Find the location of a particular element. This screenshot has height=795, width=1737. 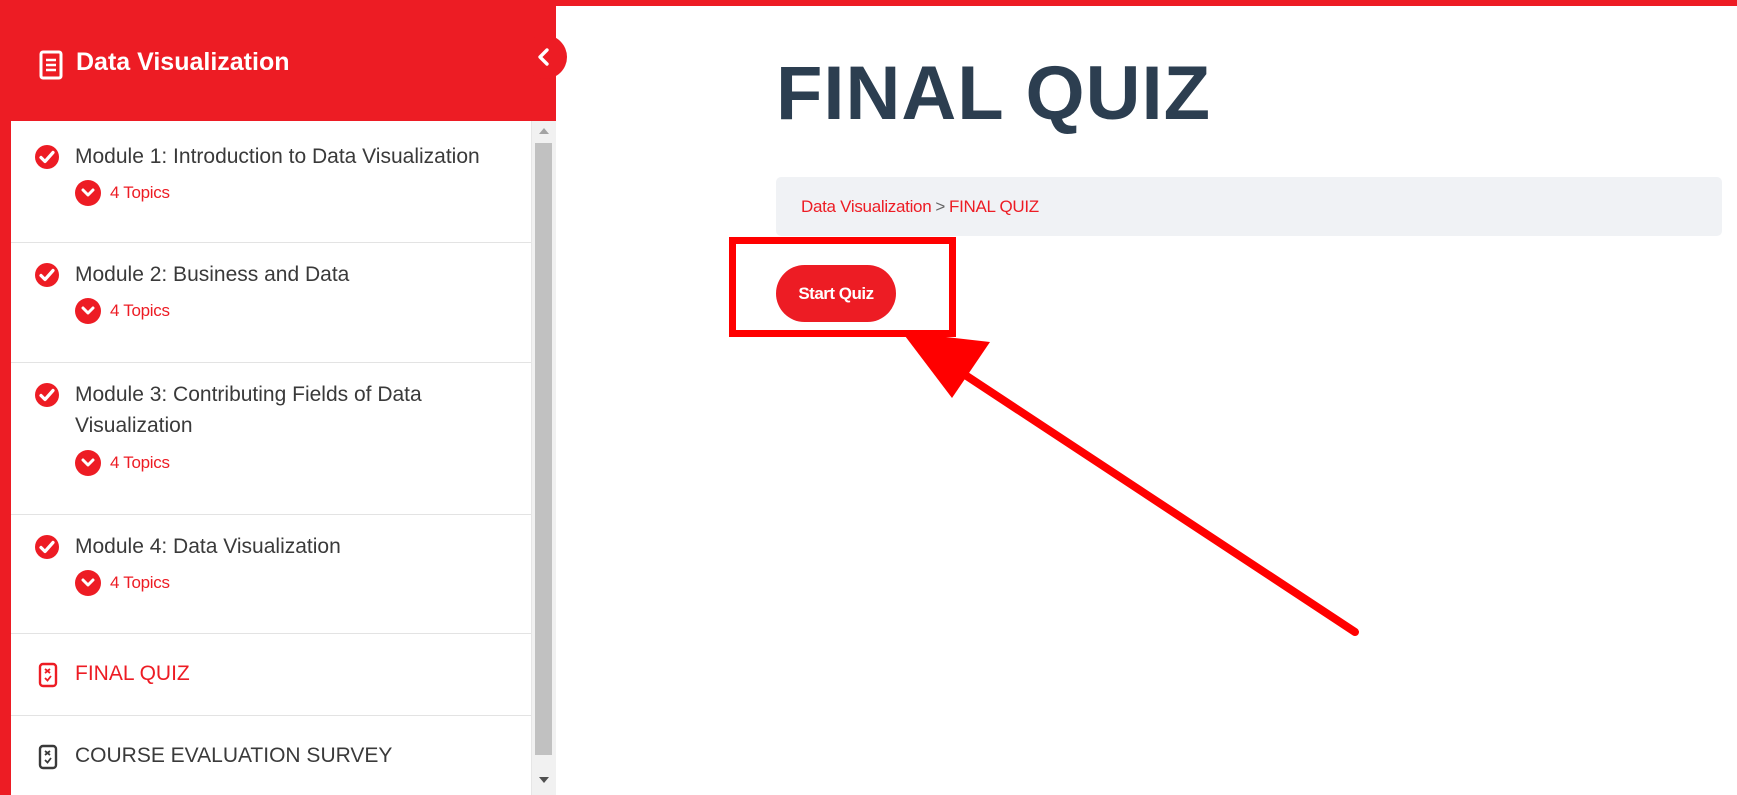

page-title: FINAL QUIZ is located at coordinates (994, 93).